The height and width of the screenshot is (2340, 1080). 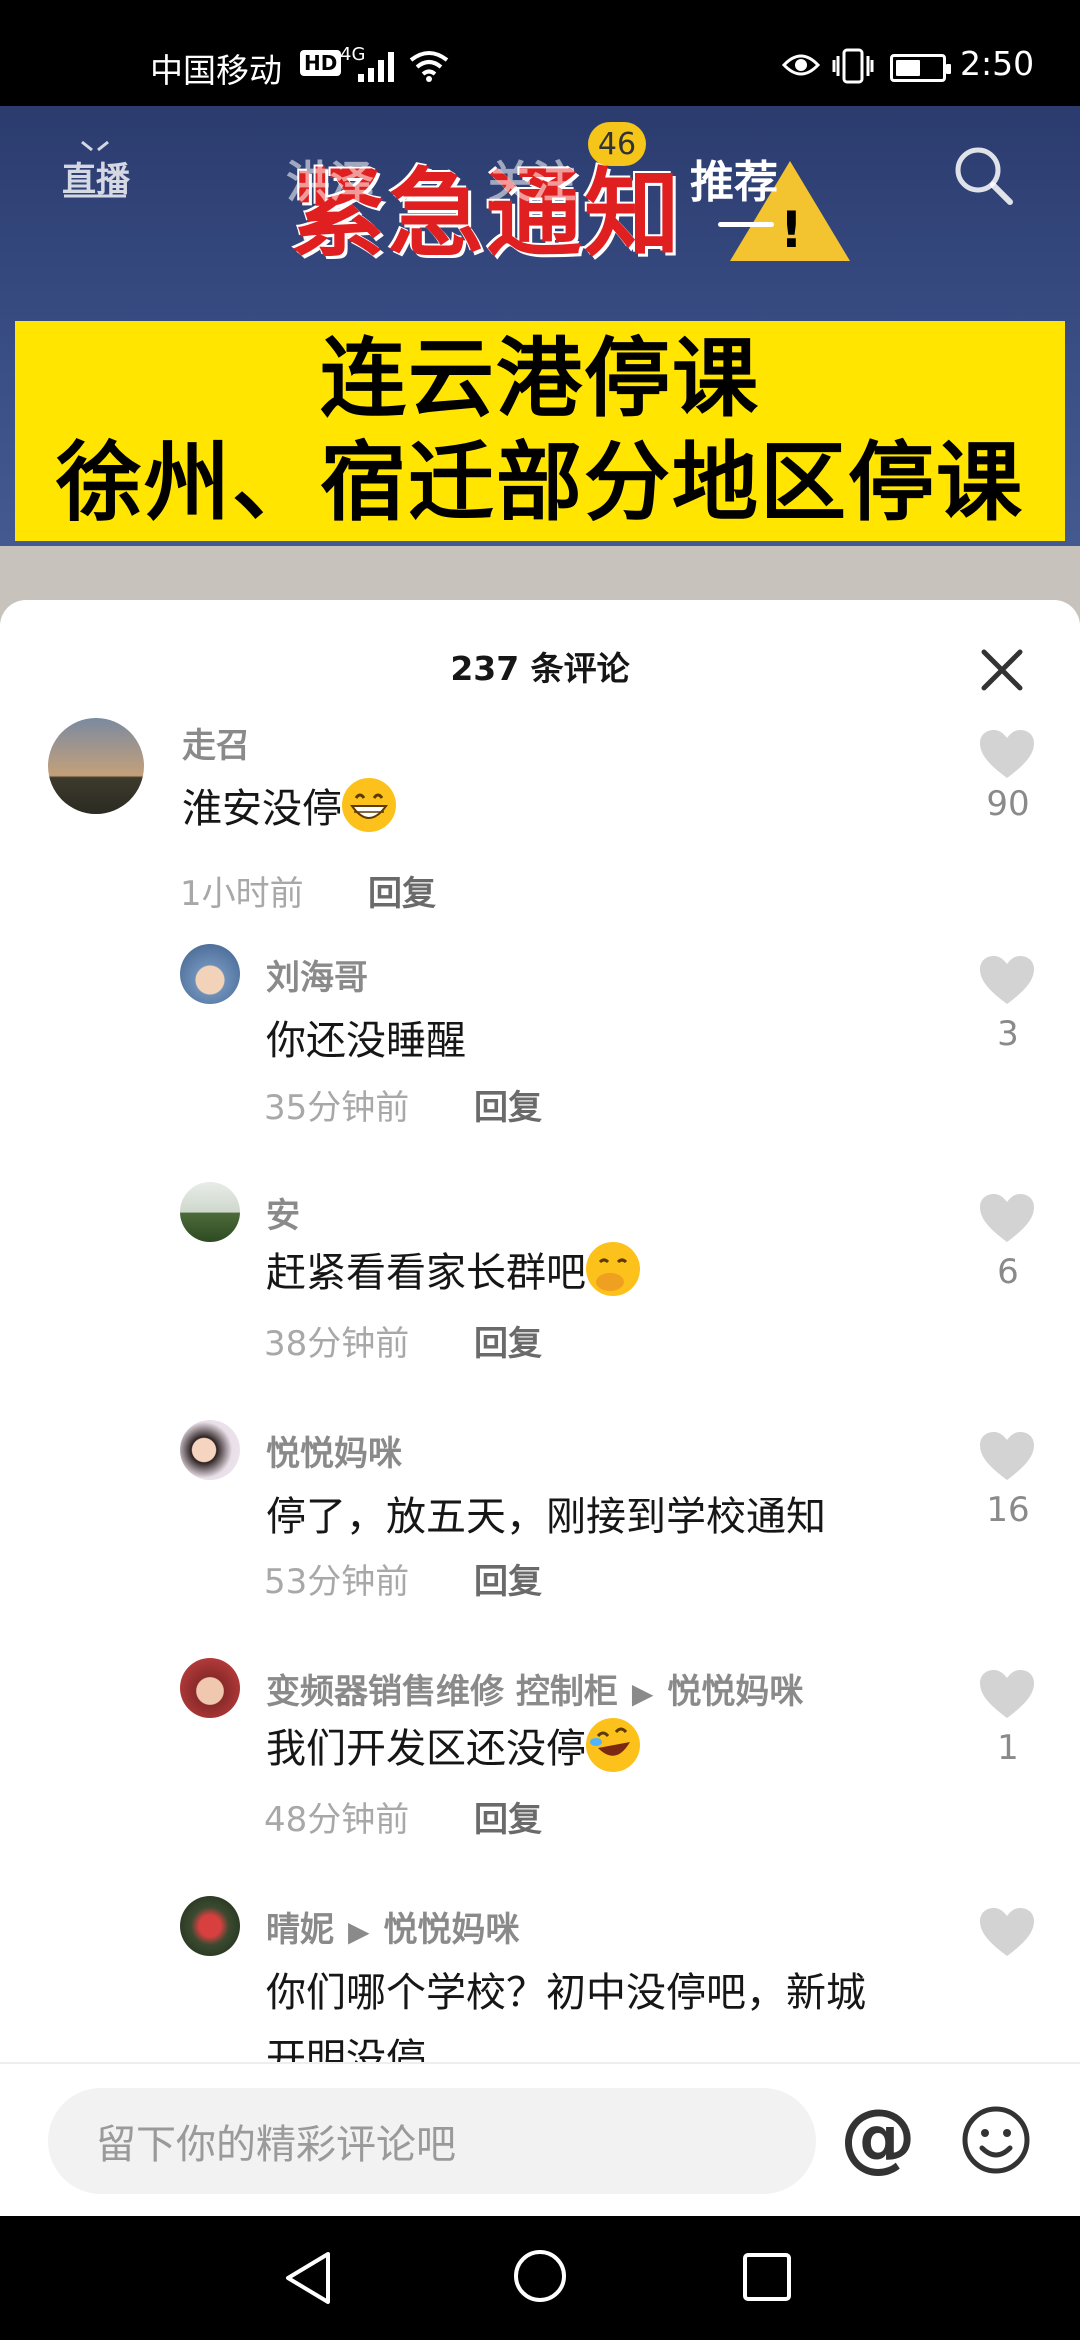 What do you see at coordinates (613, 1269) in the screenshot?
I see `hand-over-mouth-emoji-icon` at bounding box center [613, 1269].